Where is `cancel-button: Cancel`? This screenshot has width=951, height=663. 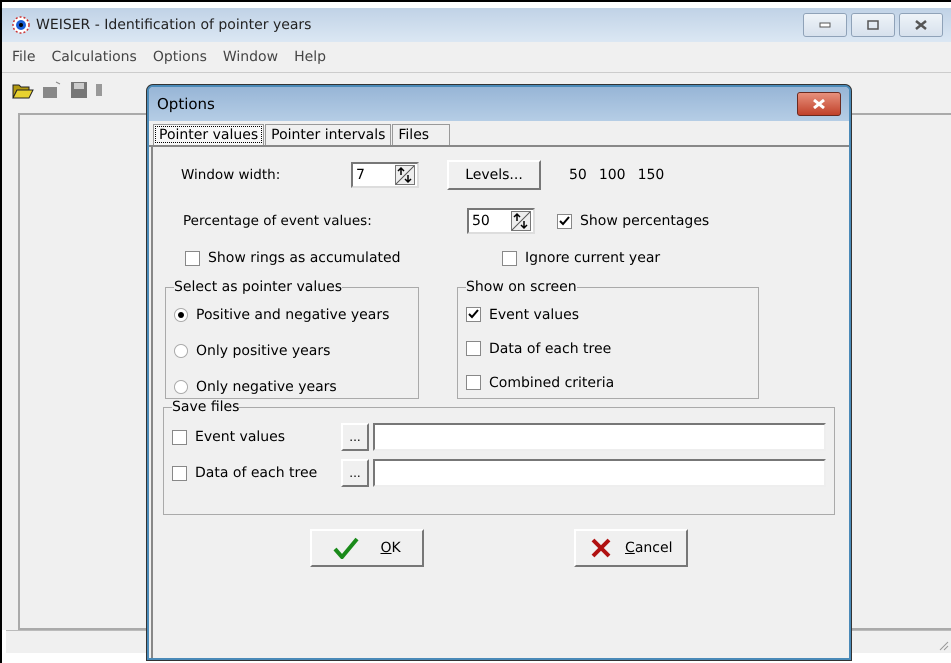 cancel-button: Cancel is located at coordinates (631, 548).